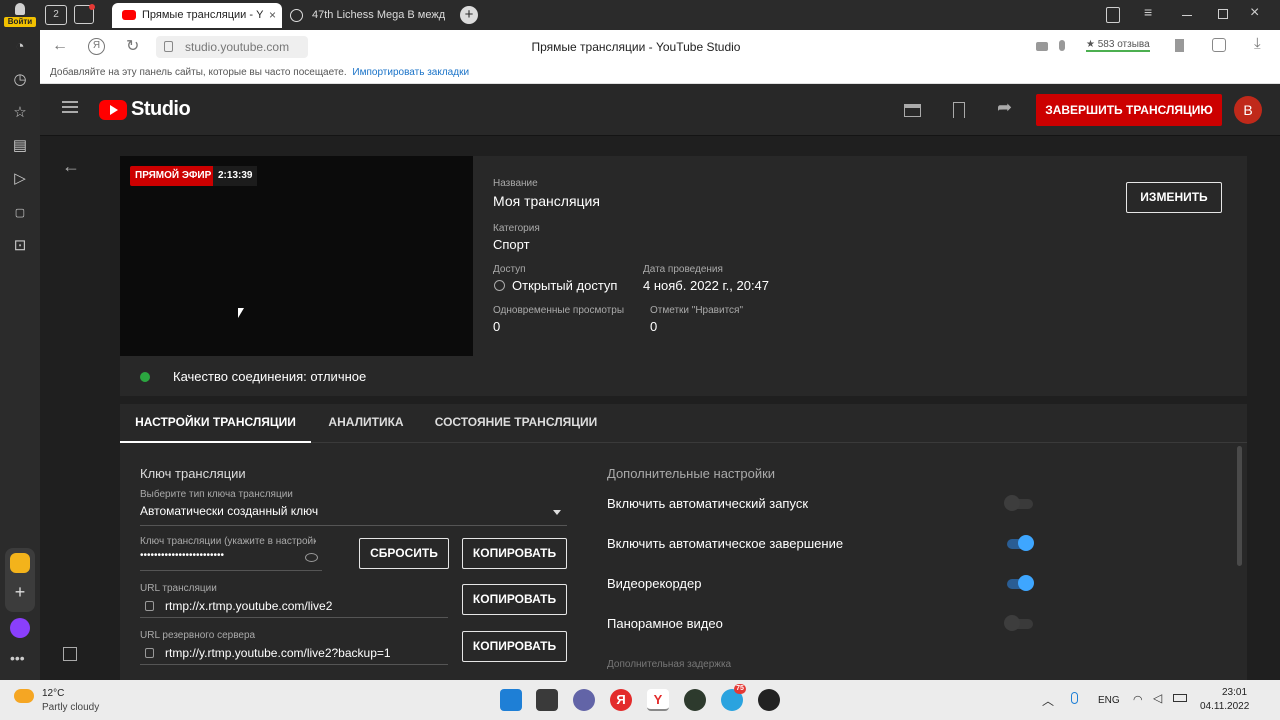 The height and width of the screenshot is (720, 1280). Describe the element at coordinates (20, 628) in the screenshot. I see `alice-assistant-icon` at that location.